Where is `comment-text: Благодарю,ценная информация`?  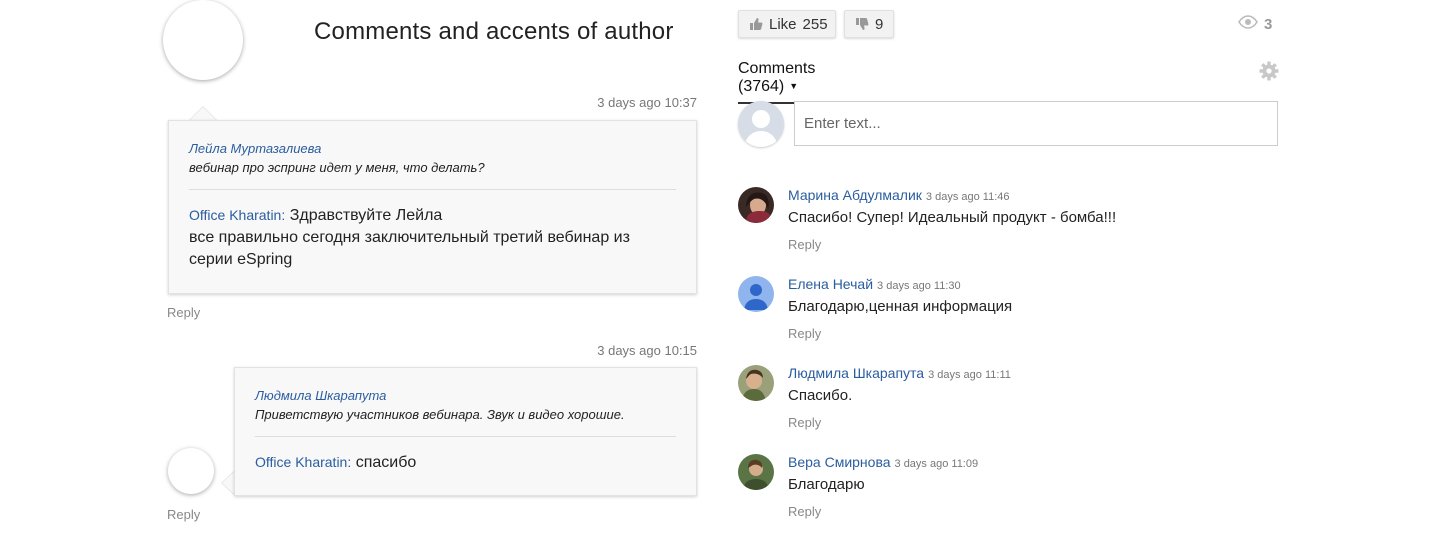 comment-text: Благодарю,ценная информация is located at coordinates (900, 306).